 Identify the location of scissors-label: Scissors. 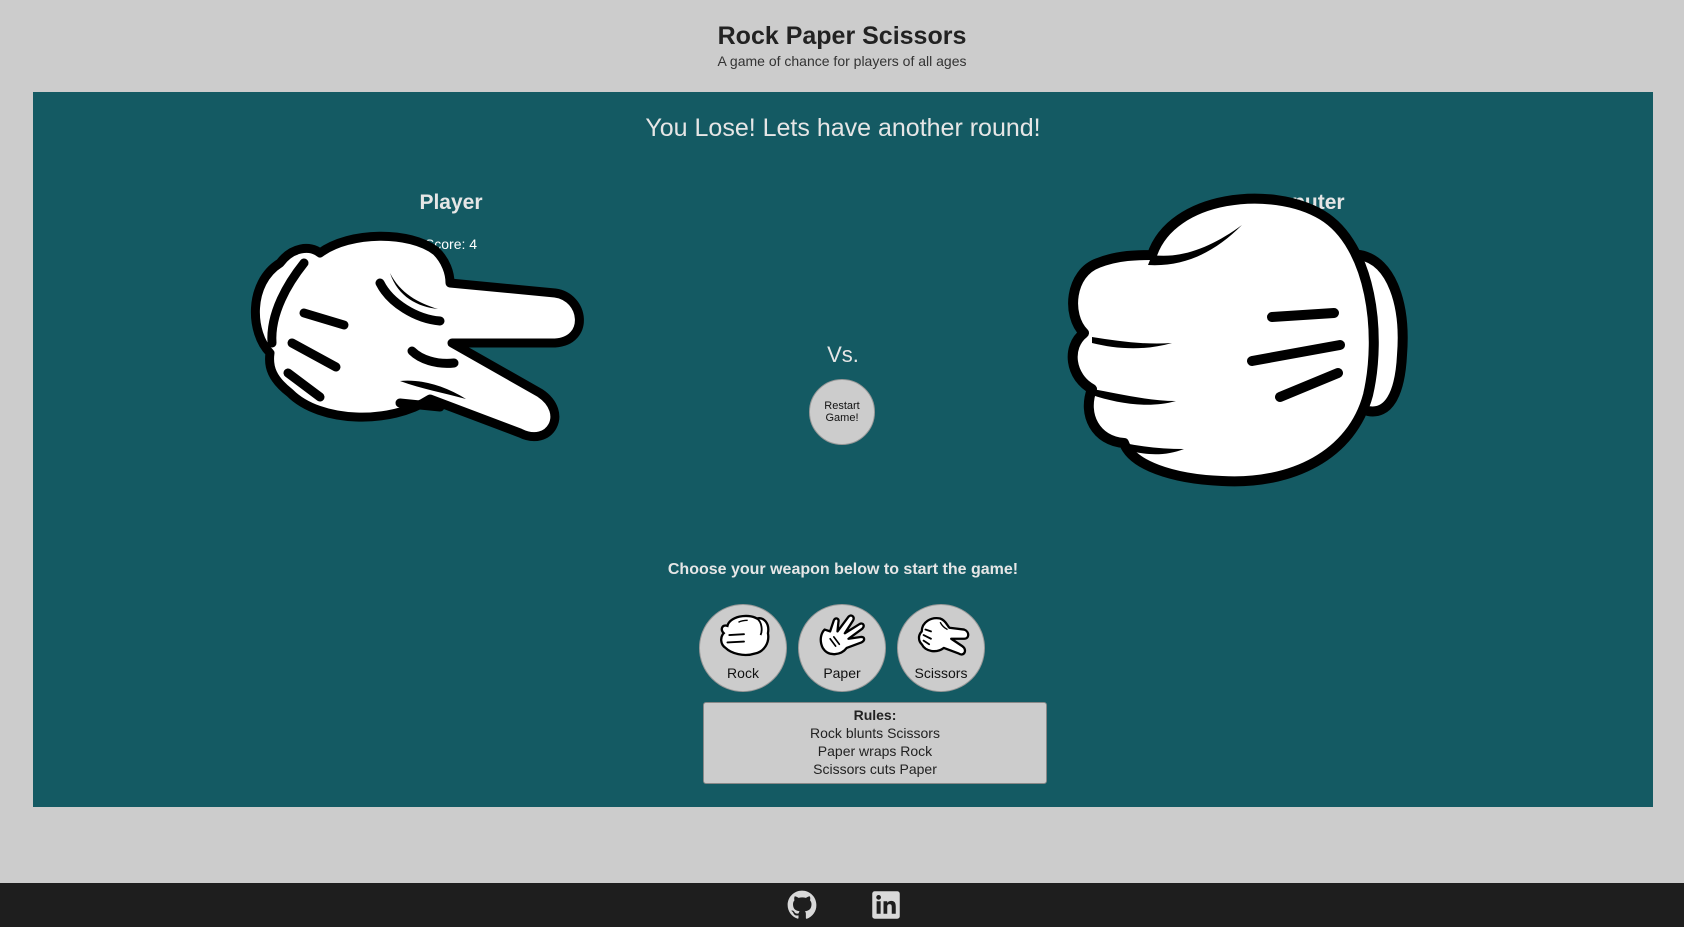
(941, 673).